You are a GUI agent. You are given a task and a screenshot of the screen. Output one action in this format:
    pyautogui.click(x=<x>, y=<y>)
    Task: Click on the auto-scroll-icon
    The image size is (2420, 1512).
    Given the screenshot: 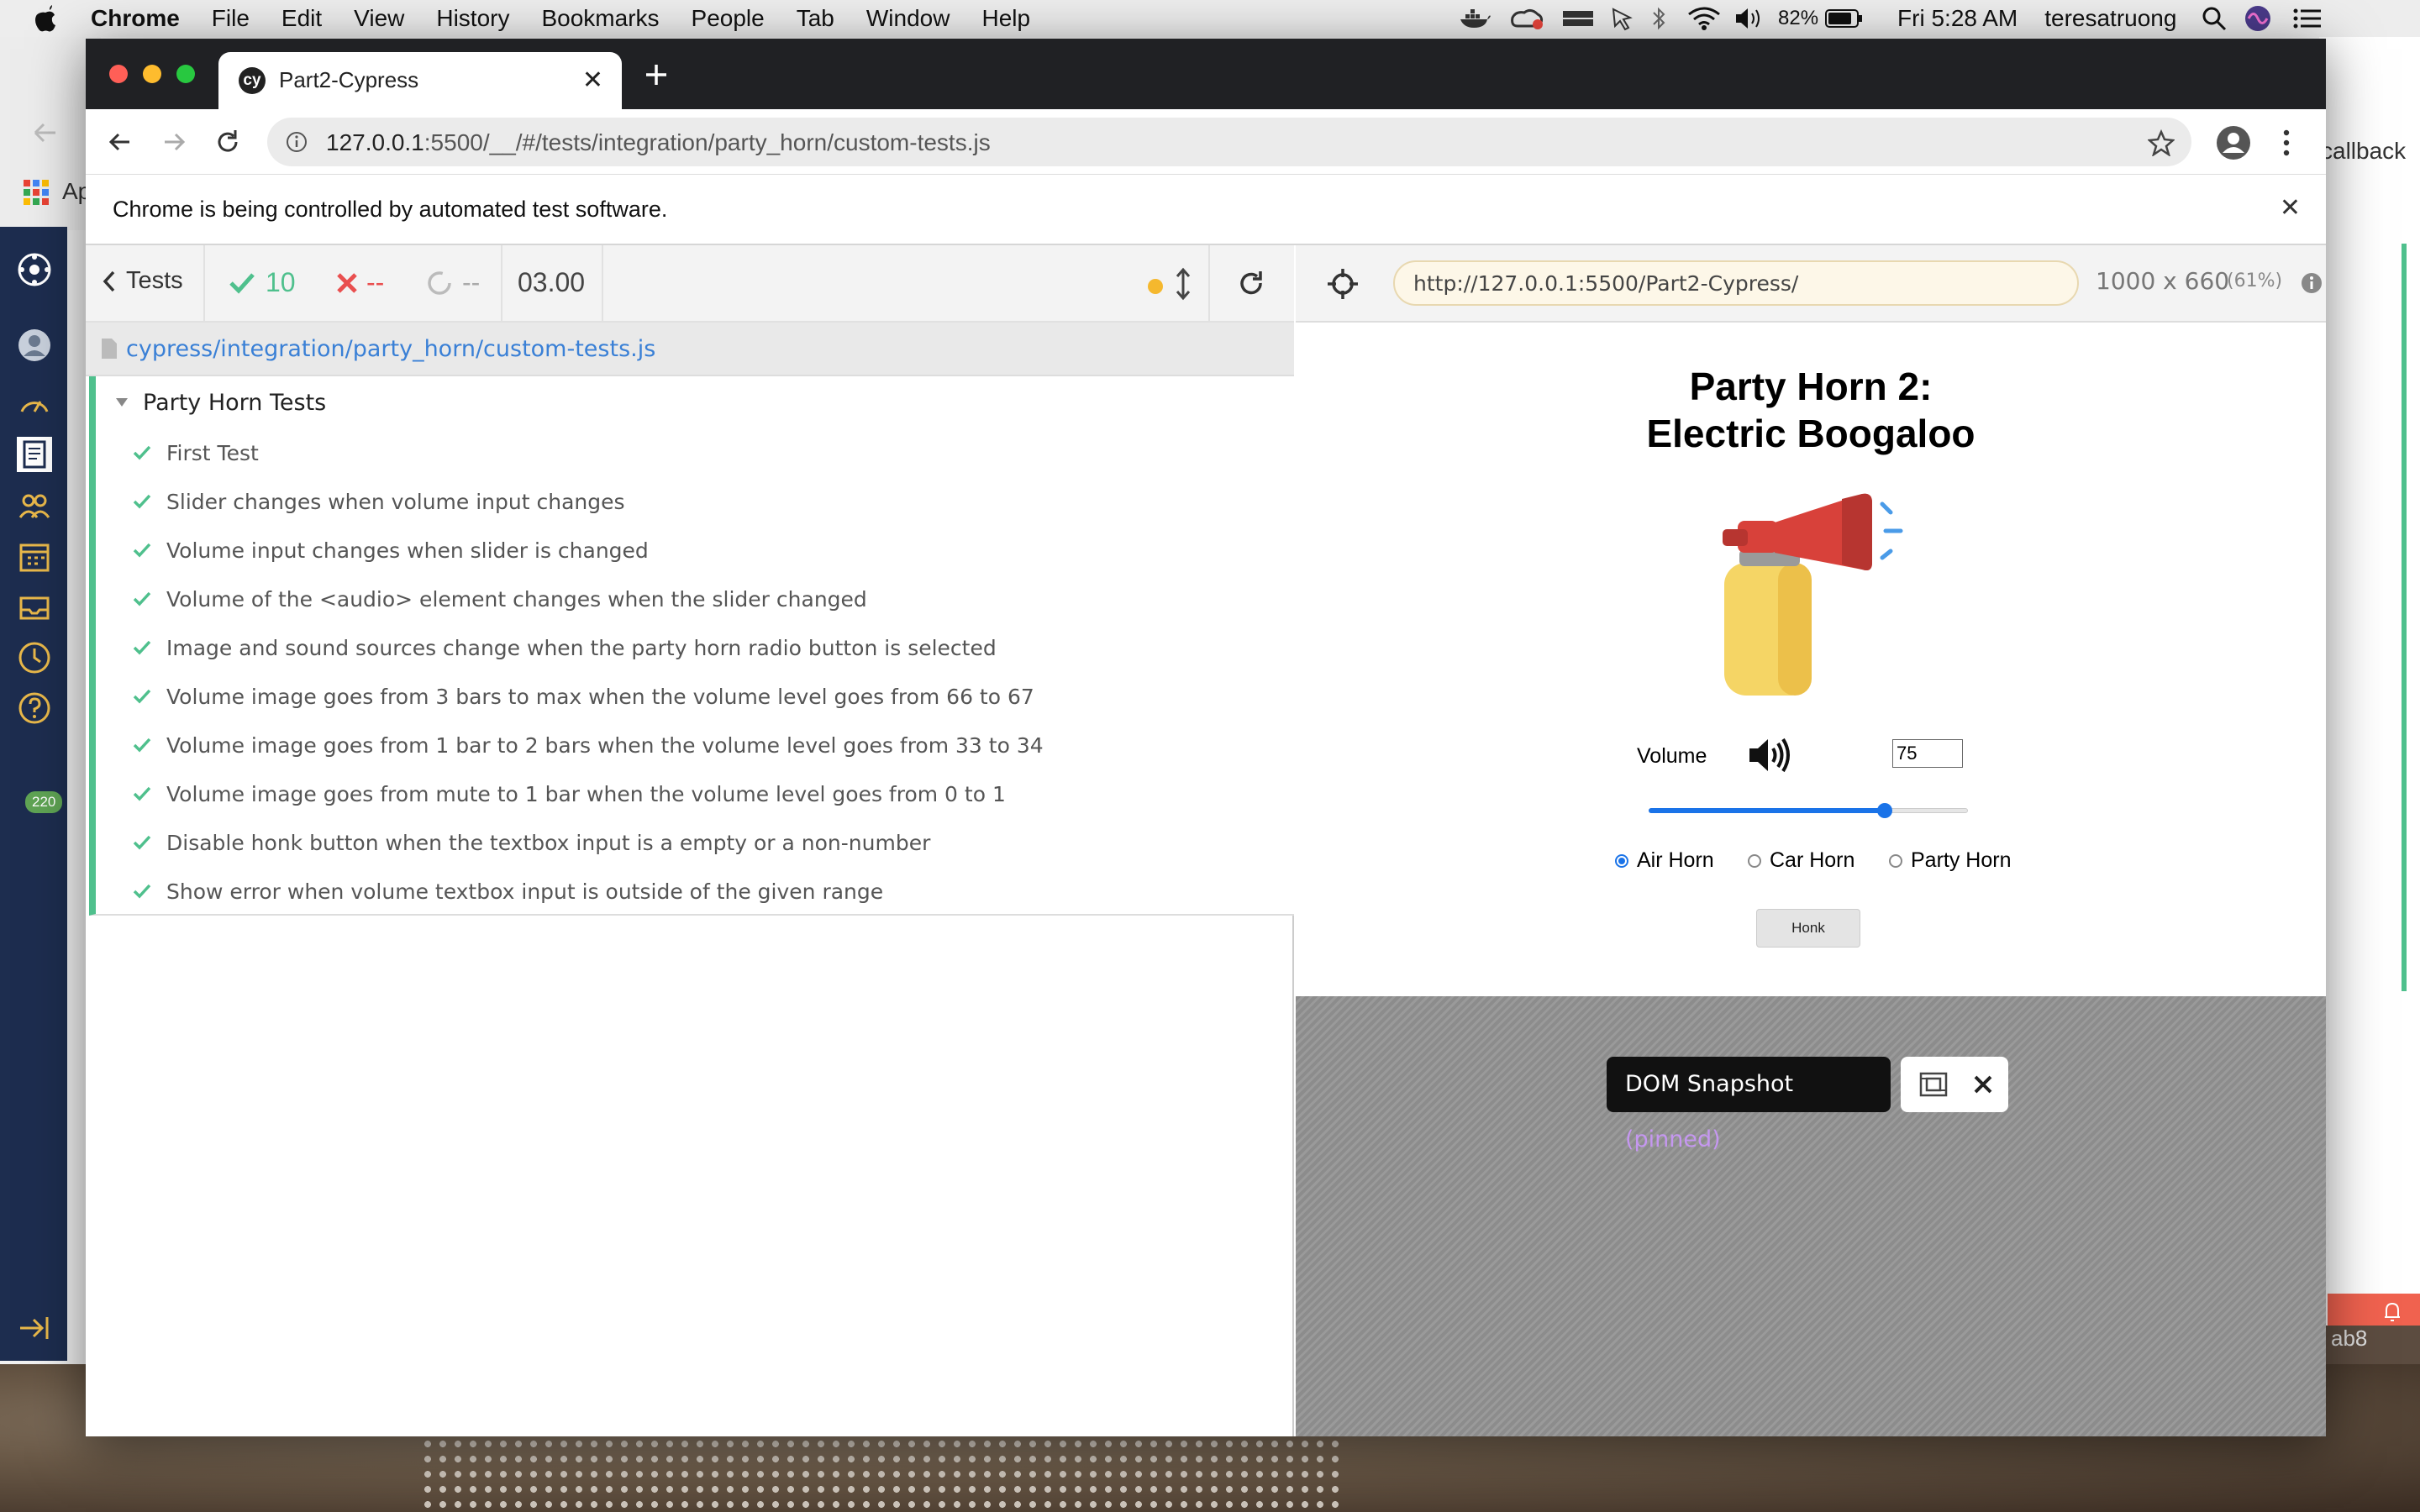 What is the action you would take?
    pyautogui.click(x=1183, y=284)
    